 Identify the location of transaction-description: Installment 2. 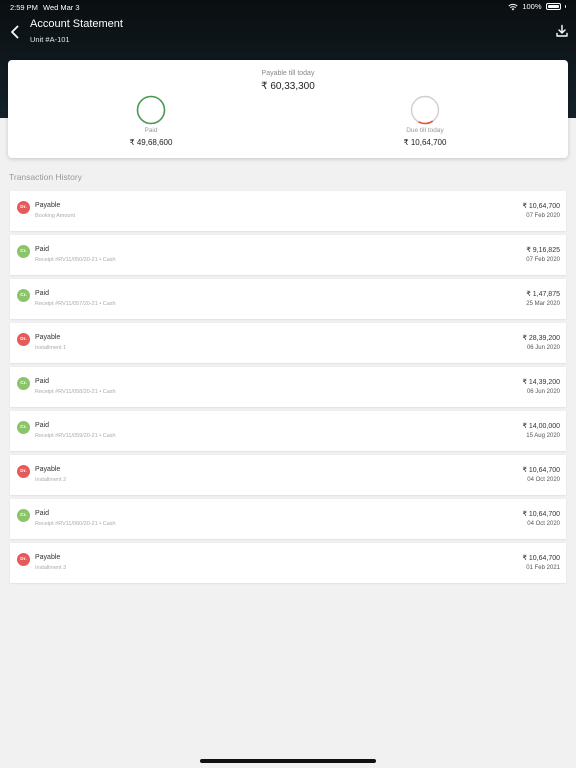
(51, 480).